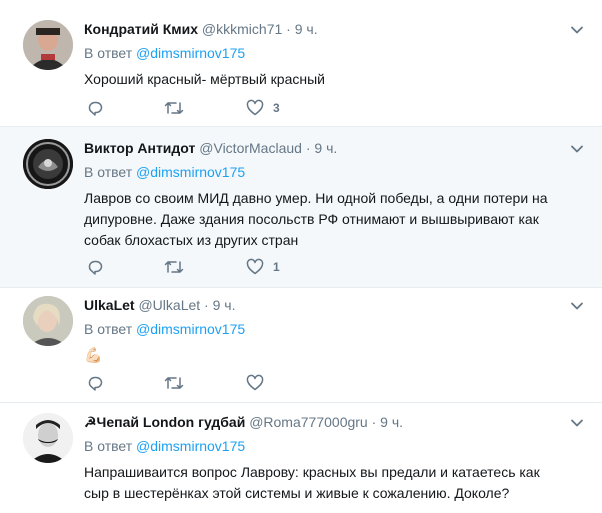 The height and width of the screenshot is (513, 602). I want to click on author-name: Кондратий Кмих, so click(141, 29).